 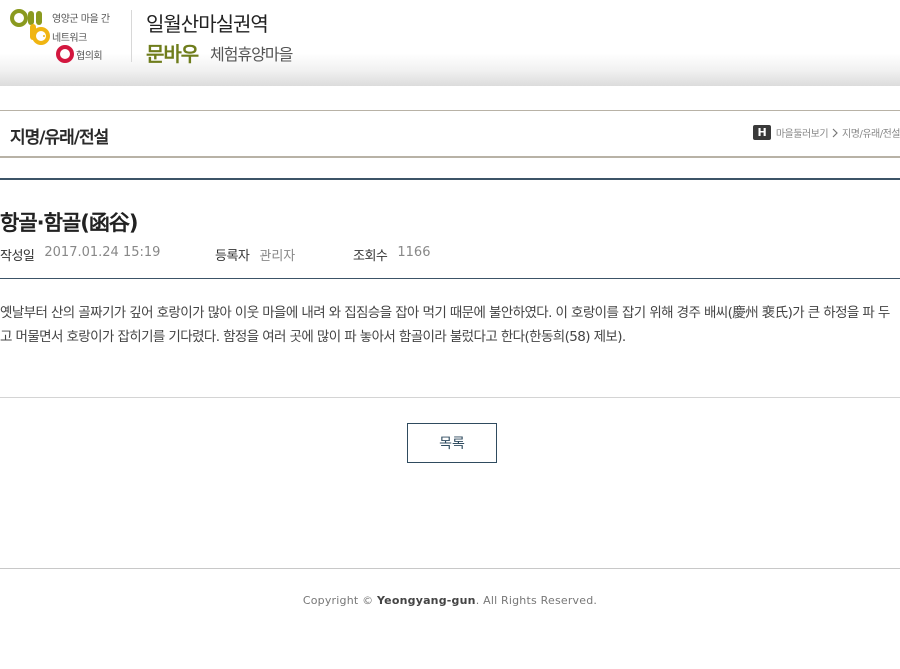 I want to click on brand-name: 문바우, so click(x=172, y=52).